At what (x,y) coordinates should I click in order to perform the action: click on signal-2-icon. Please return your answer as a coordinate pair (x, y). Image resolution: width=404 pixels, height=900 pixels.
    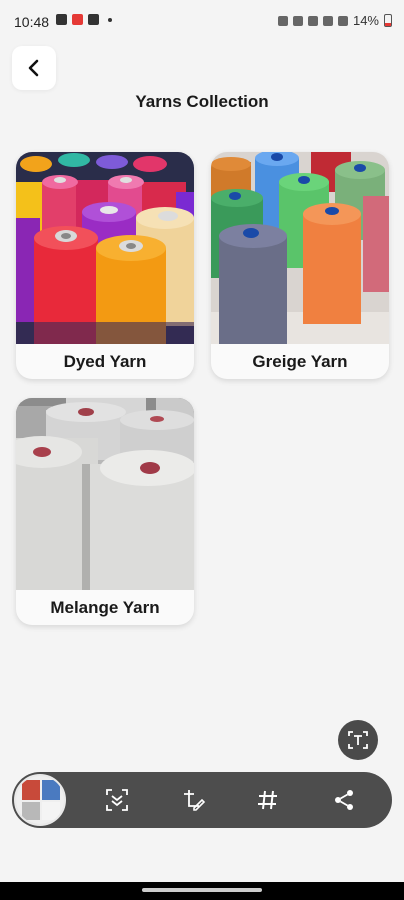
    Looking at the image, I should click on (342, 20).